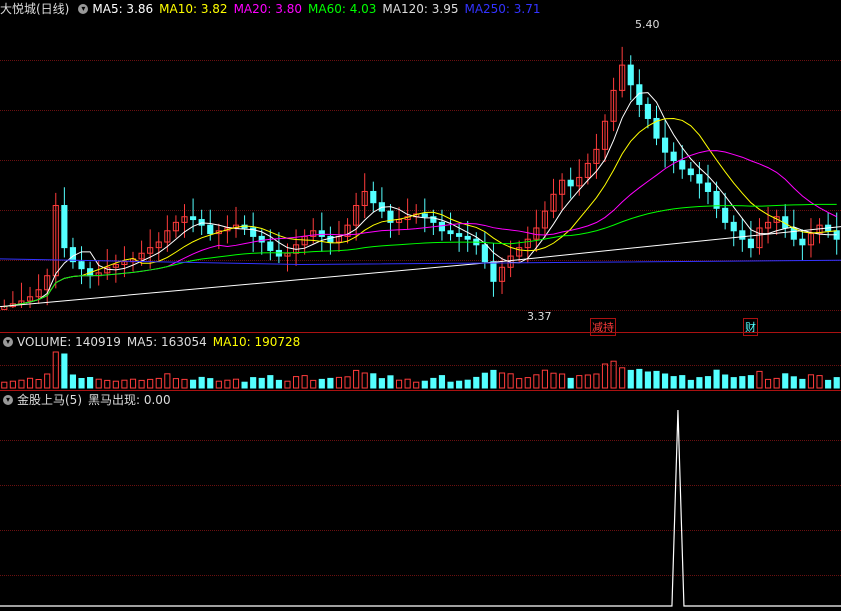  I want to click on ma60-label: MA60: 4.03, so click(342, 9).